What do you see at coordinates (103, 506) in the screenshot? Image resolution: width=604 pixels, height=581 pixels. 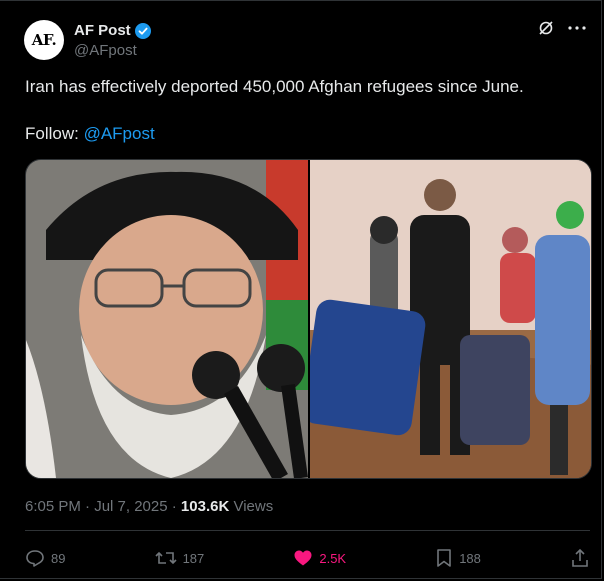 I see `post-timestamp: 6:05 PM · Jul 7, 2025 ·` at bounding box center [103, 506].